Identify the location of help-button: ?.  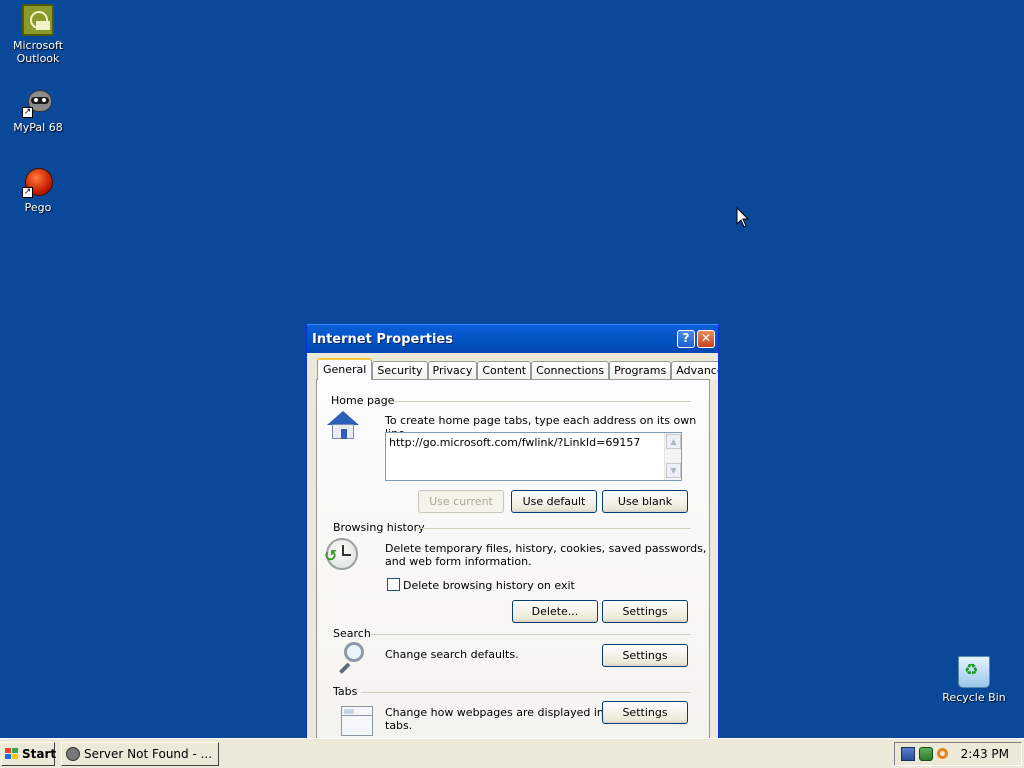
(686, 339).